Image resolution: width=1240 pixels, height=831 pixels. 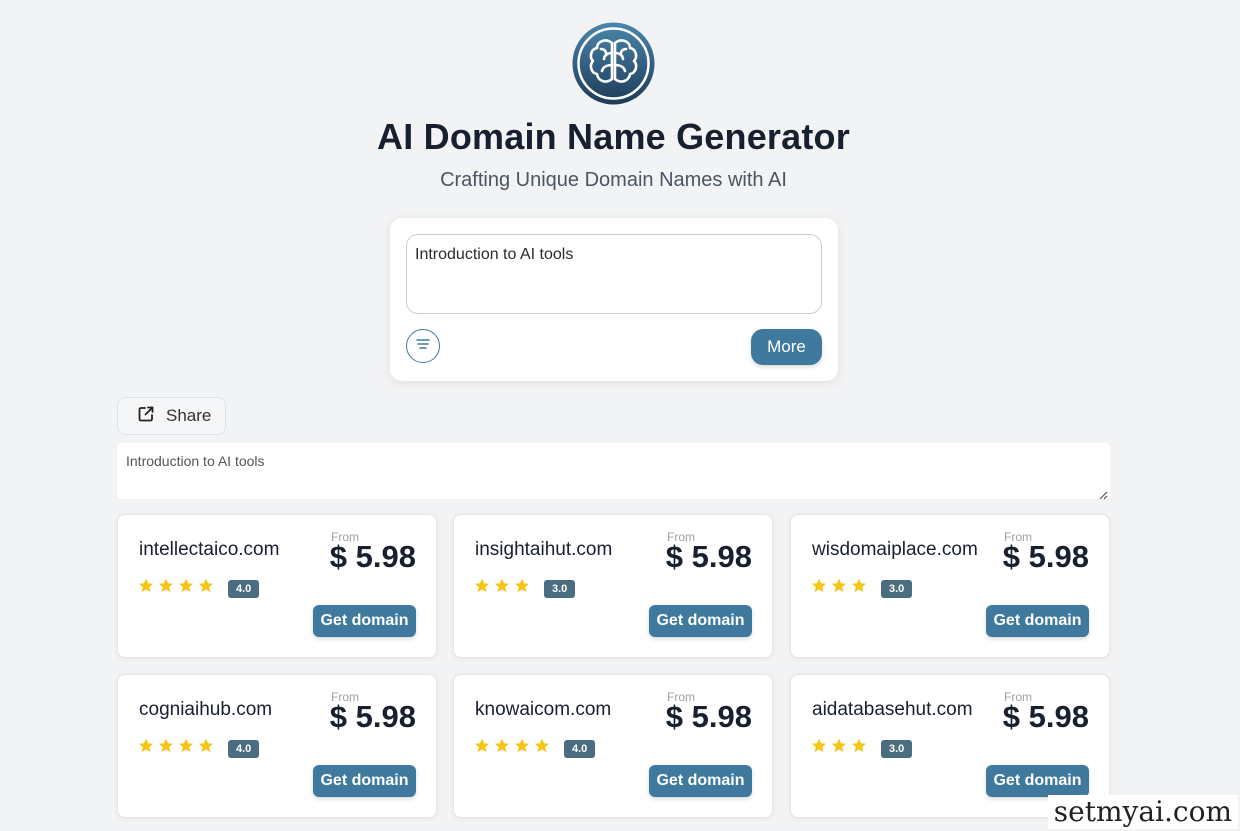 What do you see at coordinates (195, 461) in the screenshot?
I see `query-text: Introduction to AI tools` at bounding box center [195, 461].